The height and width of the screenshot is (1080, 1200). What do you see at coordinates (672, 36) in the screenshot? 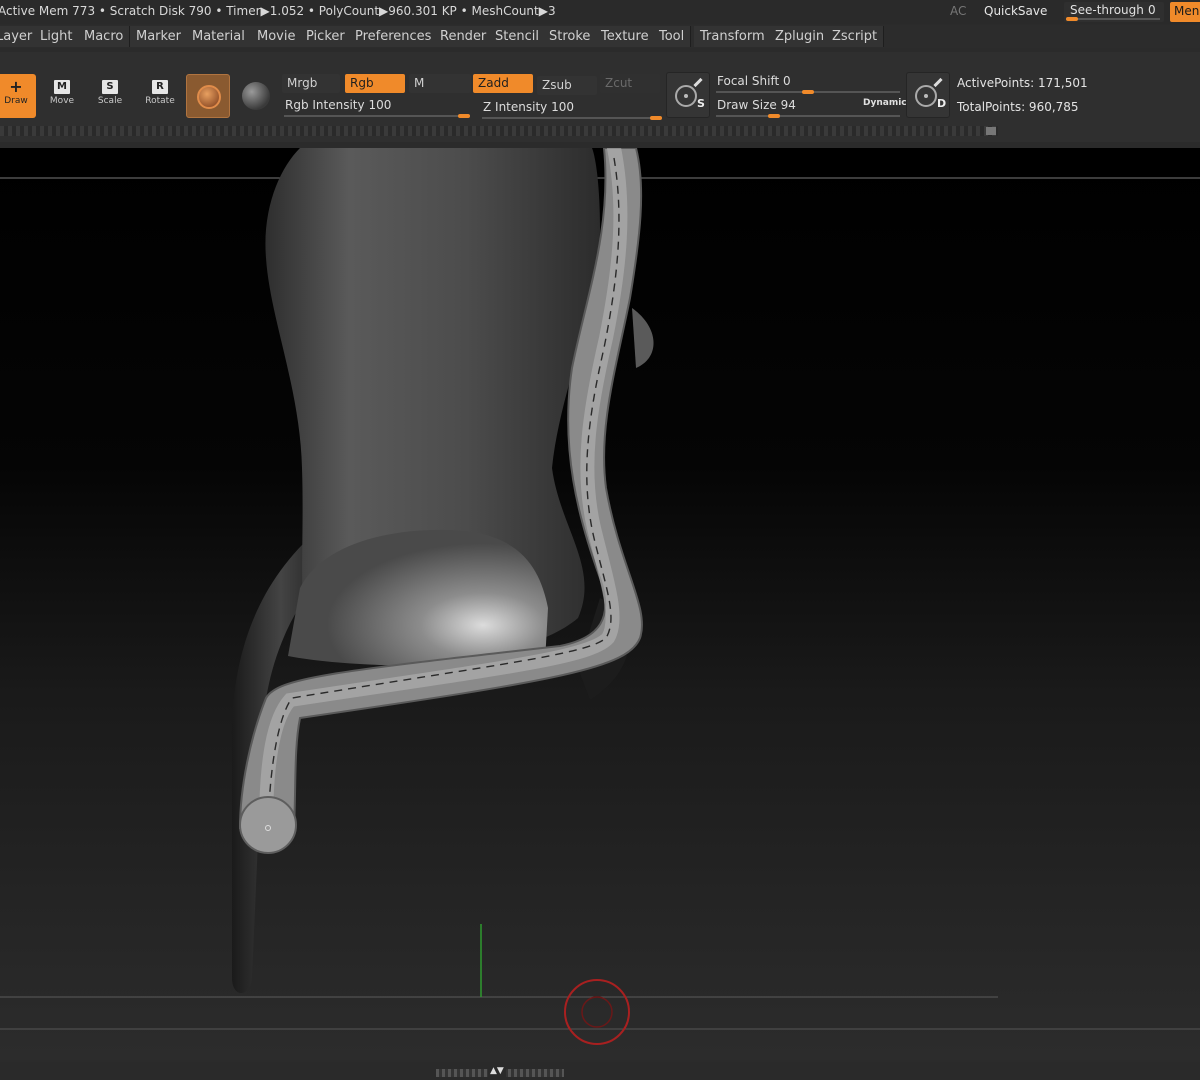
I see `menu-tool: Tool` at bounding box center [672, 36].